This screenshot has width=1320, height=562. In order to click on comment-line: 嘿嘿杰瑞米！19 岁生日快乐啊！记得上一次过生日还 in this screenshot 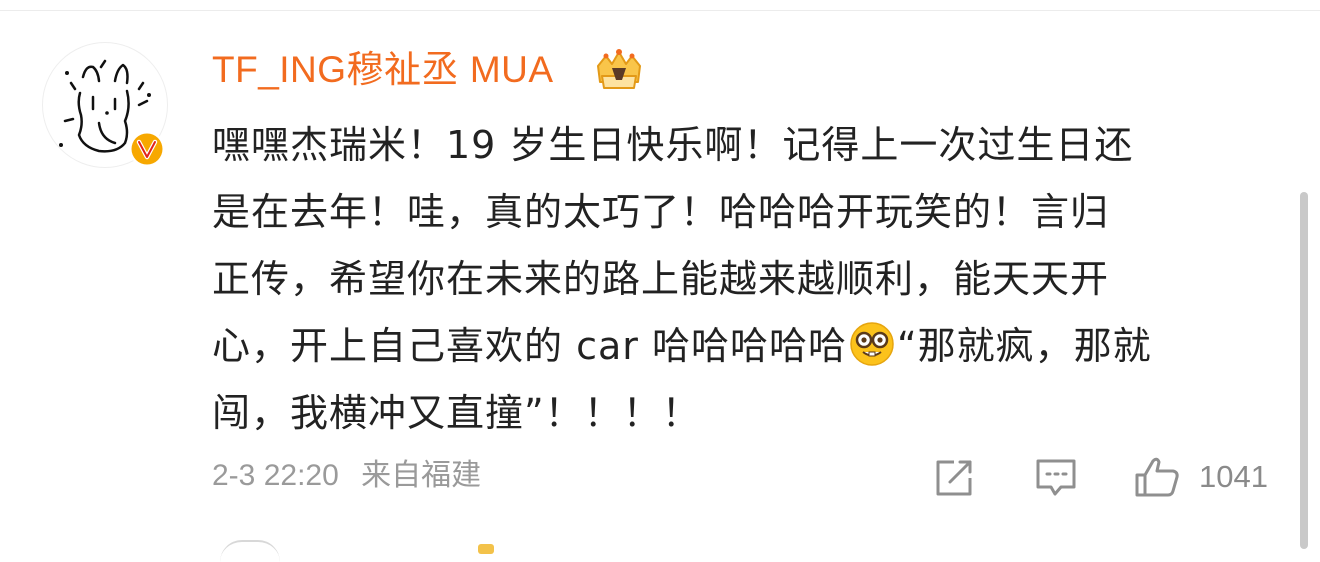, I will do `click(673, 145)`.